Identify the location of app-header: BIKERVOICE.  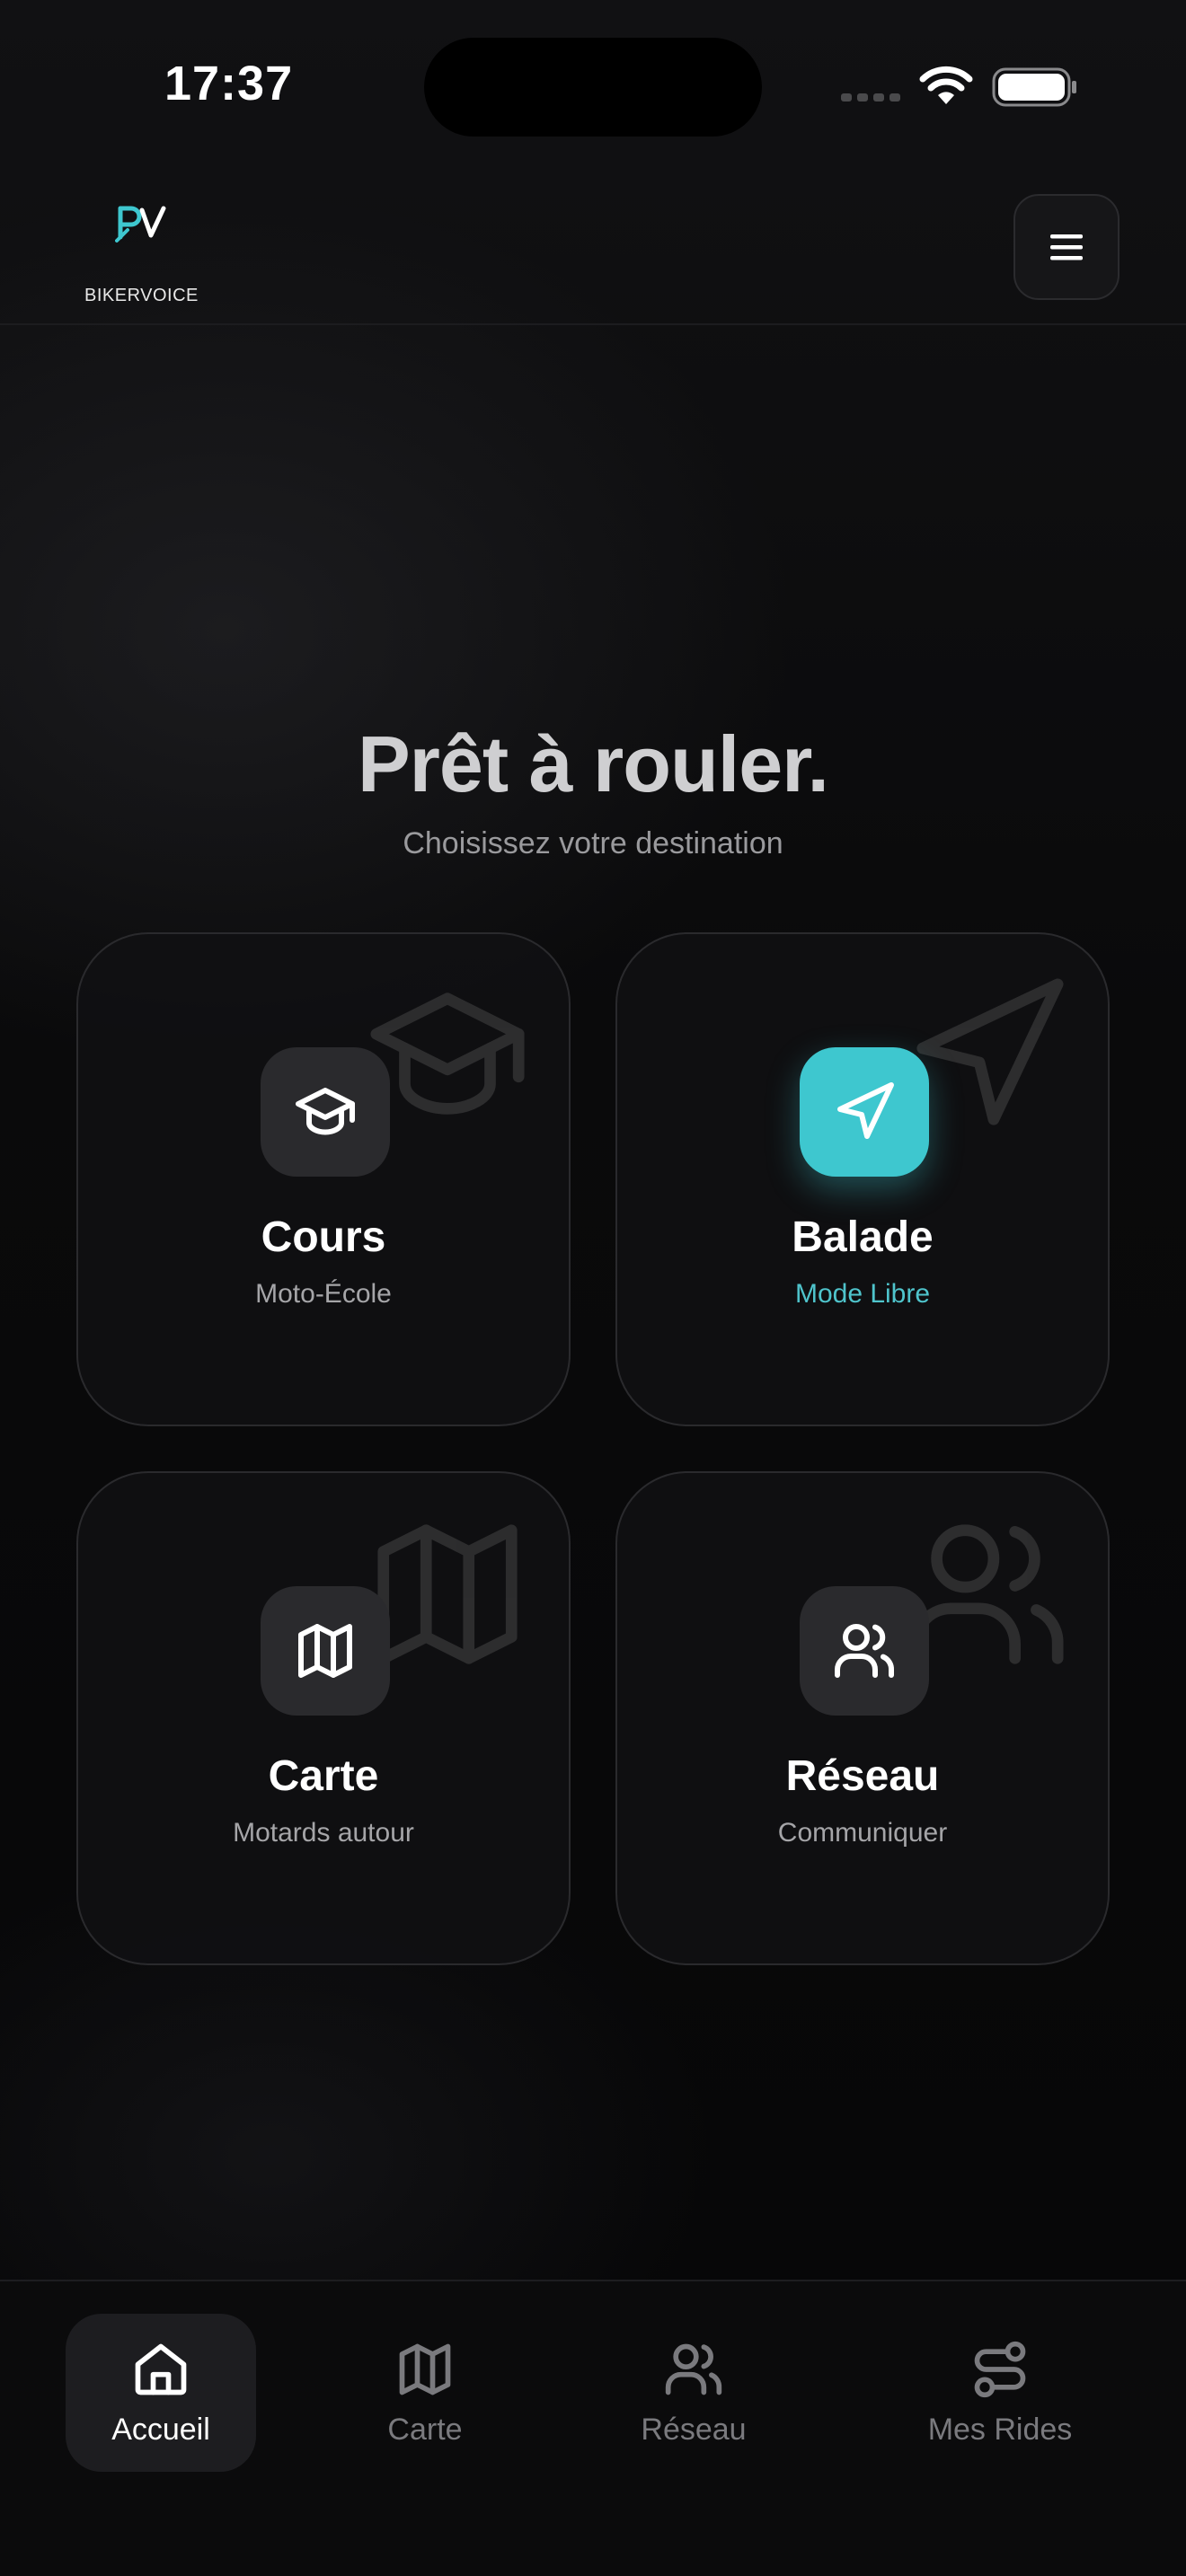
(593, 248).